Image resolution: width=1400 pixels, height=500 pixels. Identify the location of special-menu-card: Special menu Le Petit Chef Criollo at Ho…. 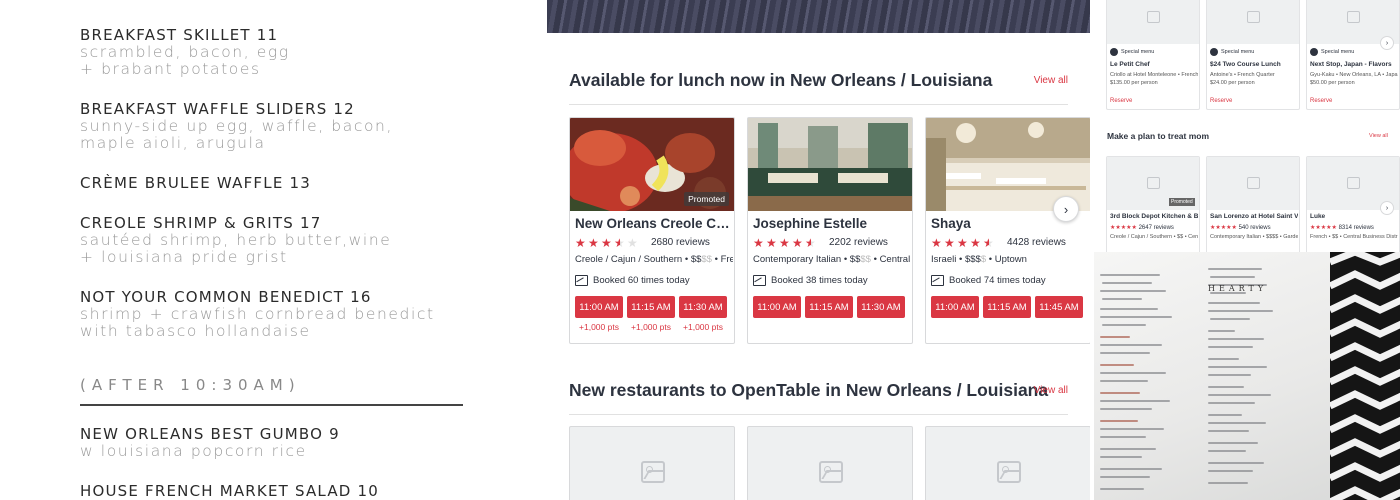
(1153, 55).